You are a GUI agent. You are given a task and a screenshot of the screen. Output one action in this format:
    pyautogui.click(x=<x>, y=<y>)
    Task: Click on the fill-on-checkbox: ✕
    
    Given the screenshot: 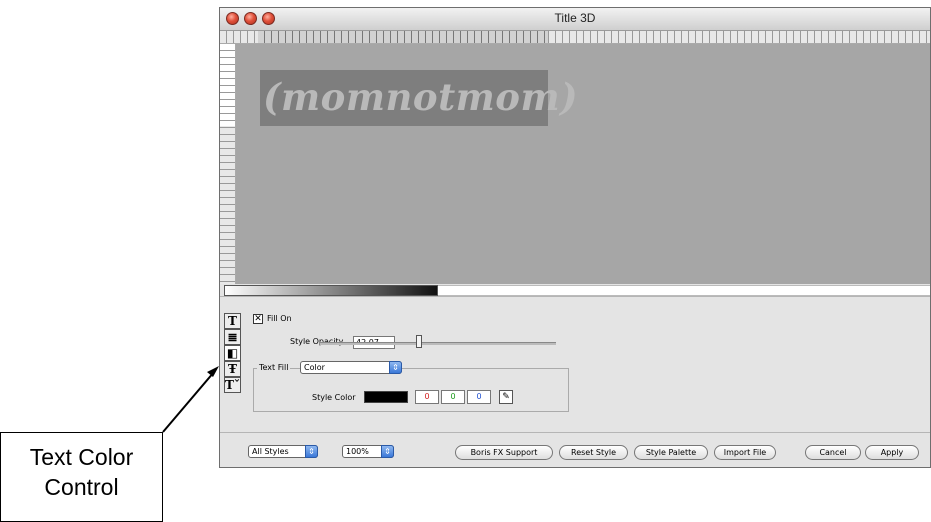 What is the action you would take?
    pyautogui.click(x=258, y=319)
    